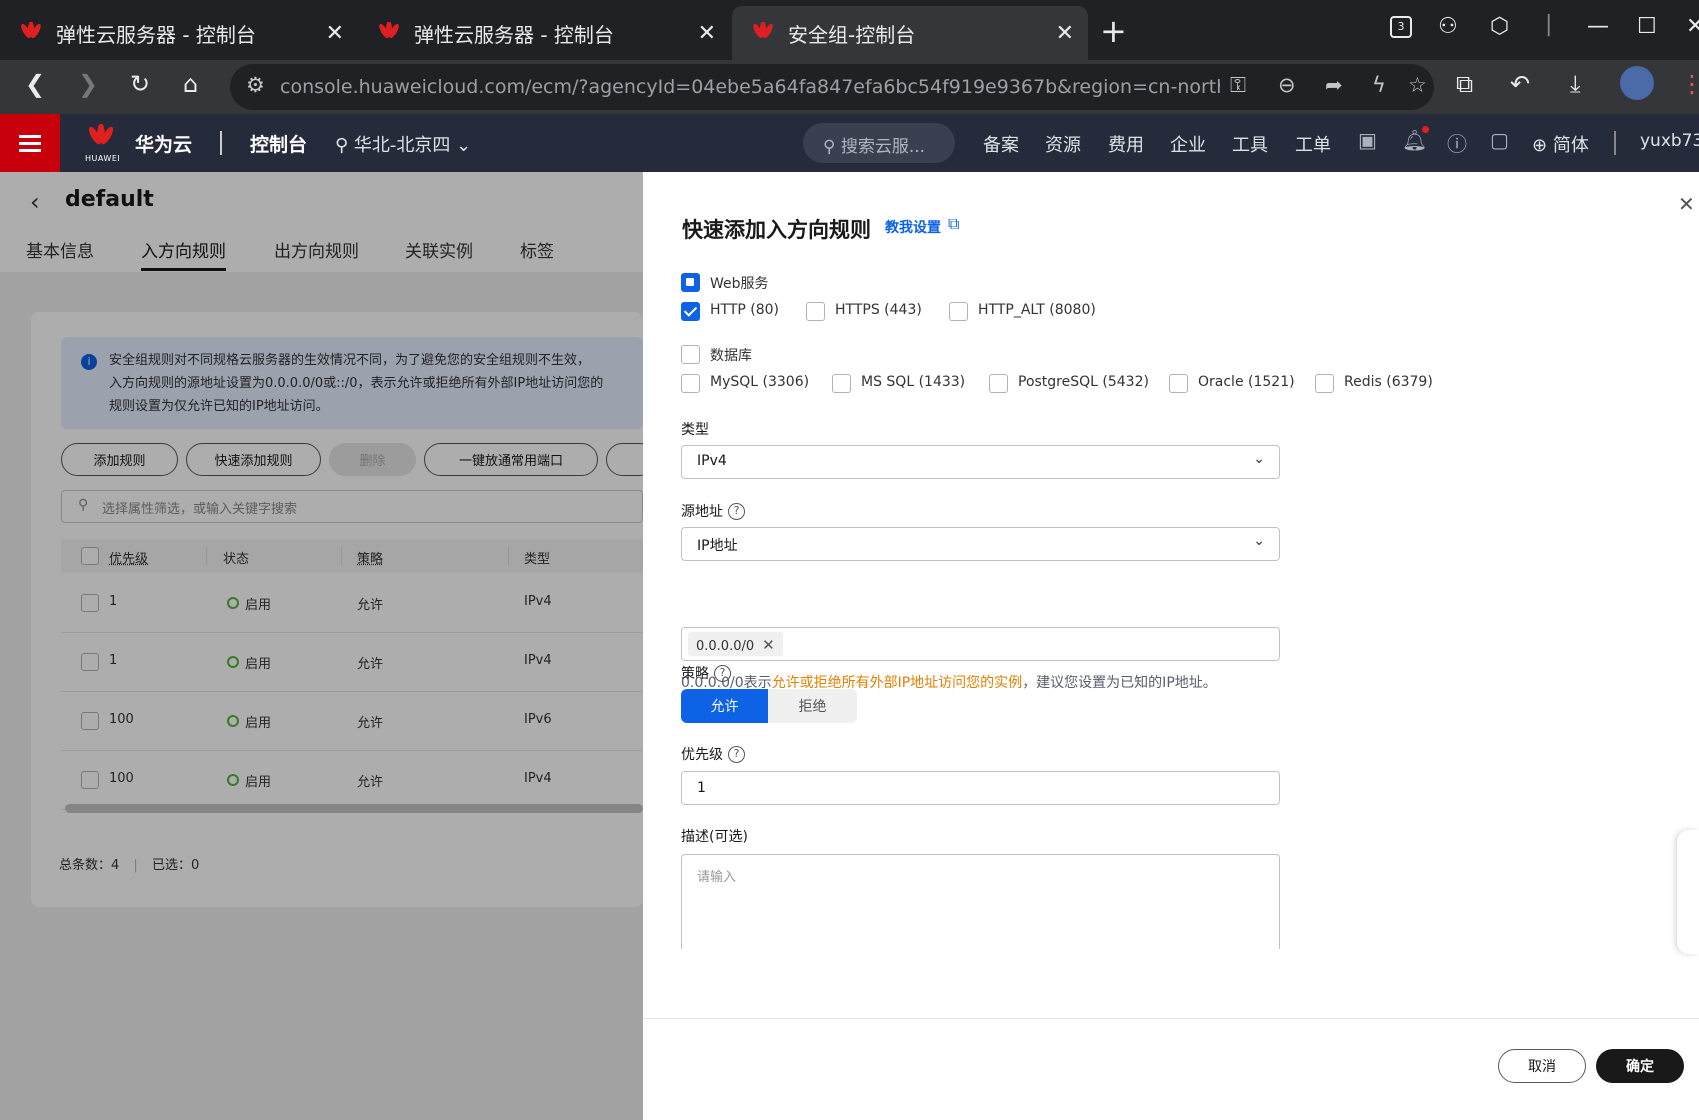 This screenshot has height=1120, width=1699. I want to click on web-services-checkbox, so click(690, 282).